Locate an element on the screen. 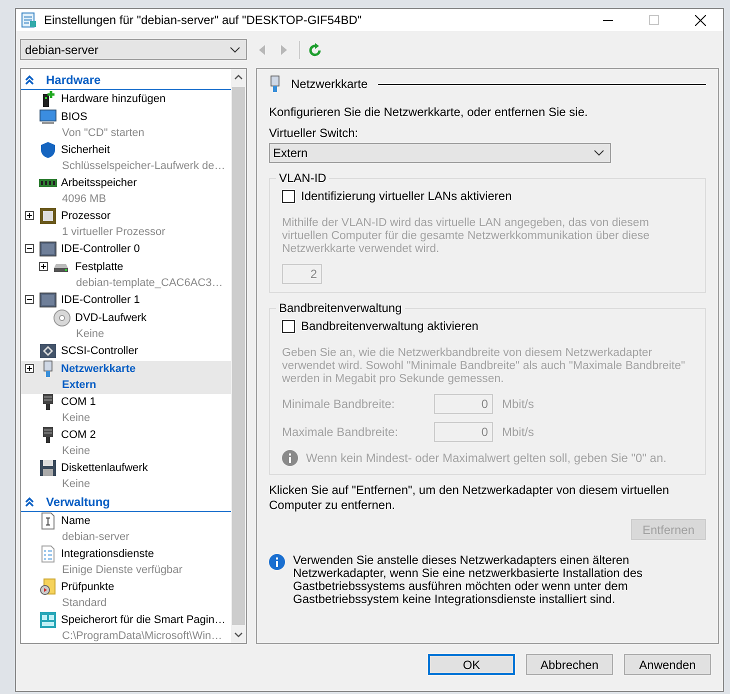 Image resolution: width=730 pixels, height=694 pixels. bandwidth-note: Wenn kein Mindest- oder Maximalwert gelten soll, geben Sie "0" an. is located at coordinates (486, 458).